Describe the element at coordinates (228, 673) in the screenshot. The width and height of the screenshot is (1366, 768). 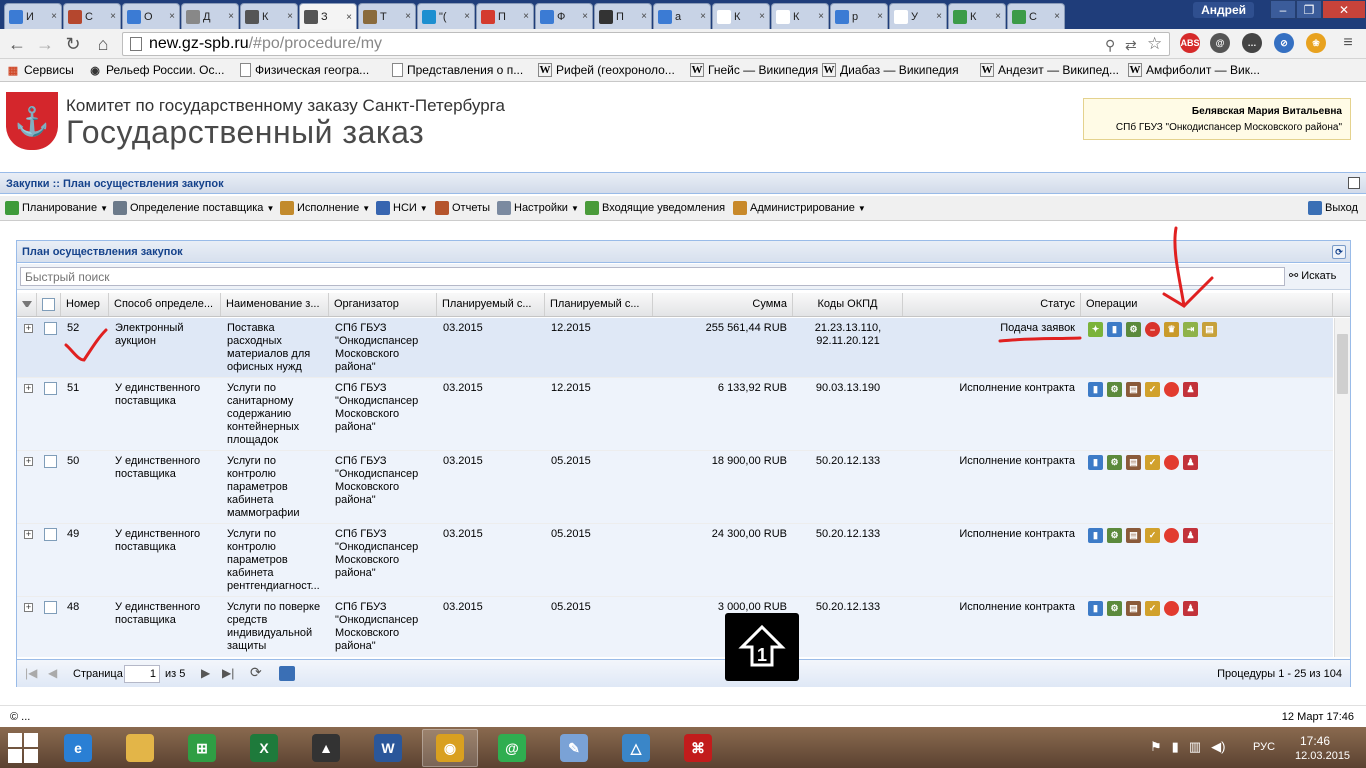
I see `last-page-icon: ▶|` at that location.